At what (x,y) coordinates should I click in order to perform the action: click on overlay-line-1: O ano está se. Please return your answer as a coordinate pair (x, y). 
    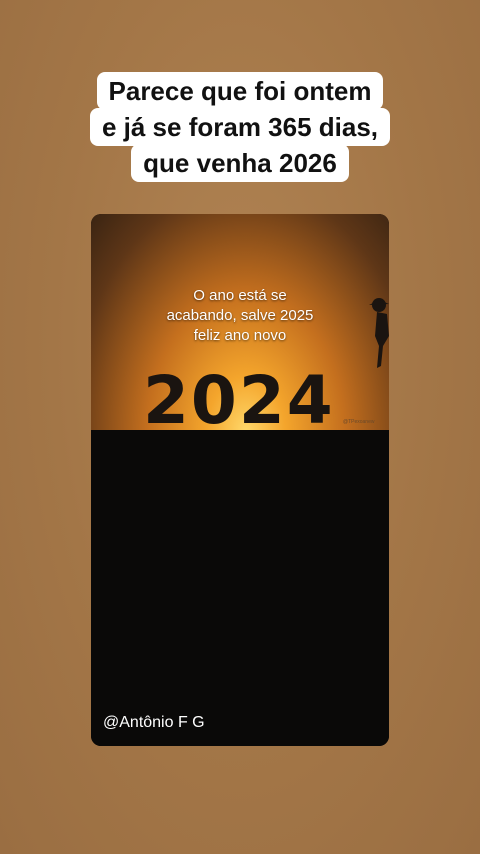
    Looking at the image, I should click on (240, 295).